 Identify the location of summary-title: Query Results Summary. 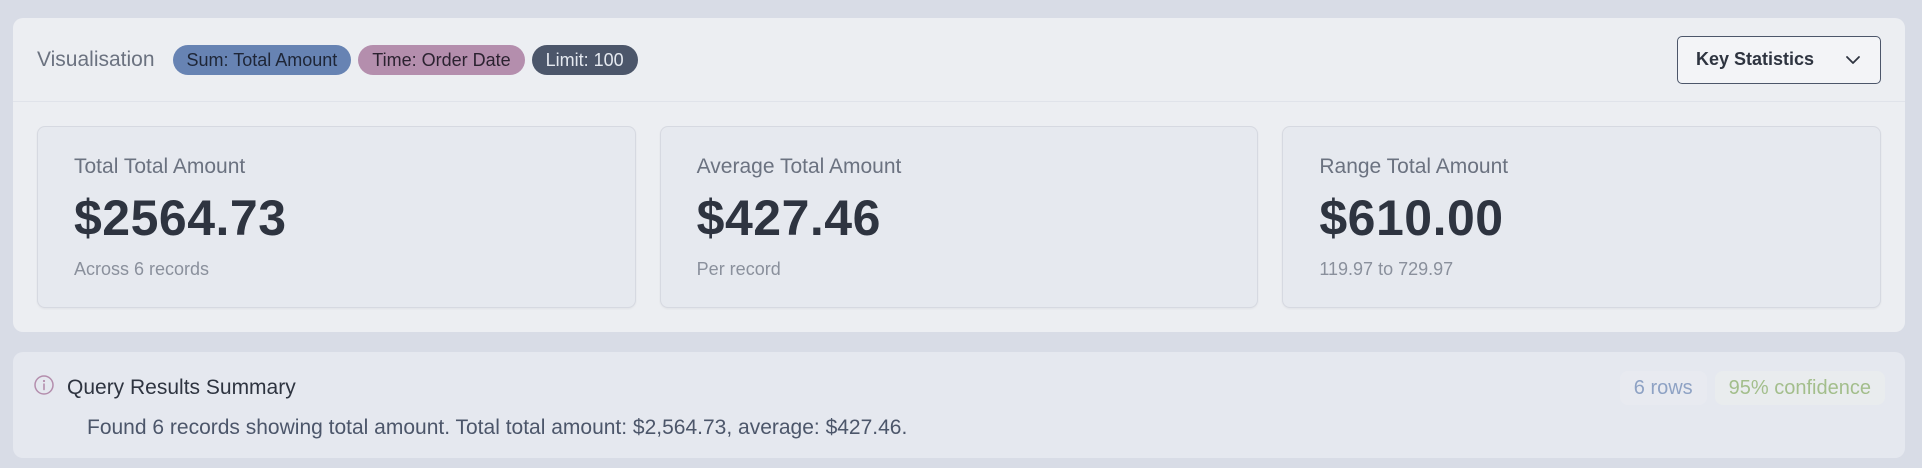
(181, 387).